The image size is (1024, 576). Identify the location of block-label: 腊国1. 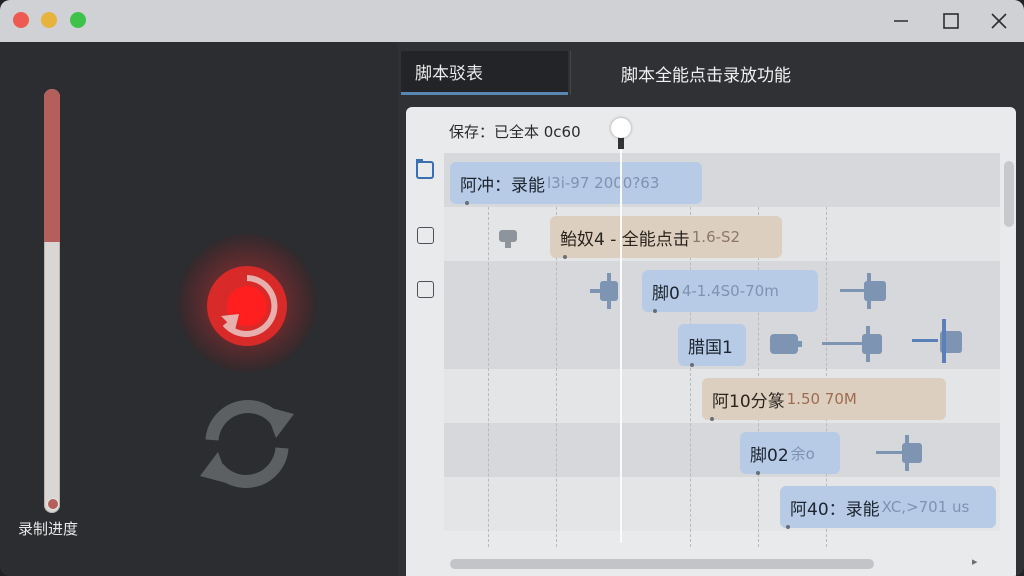
(710, 347).